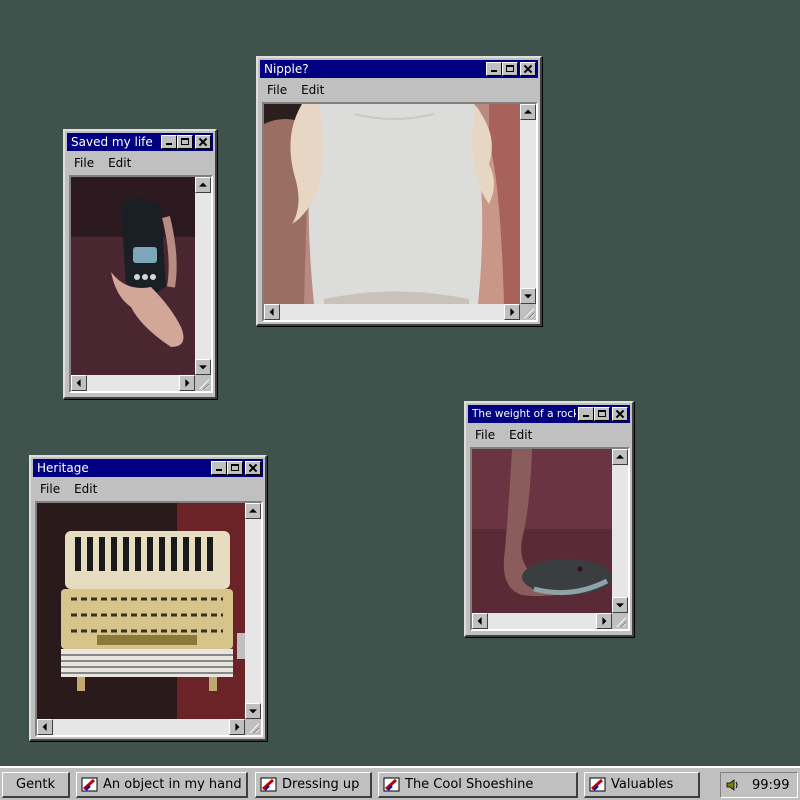  I want to click on taskbar-button-valuables: Valuables, so click(642, 785).